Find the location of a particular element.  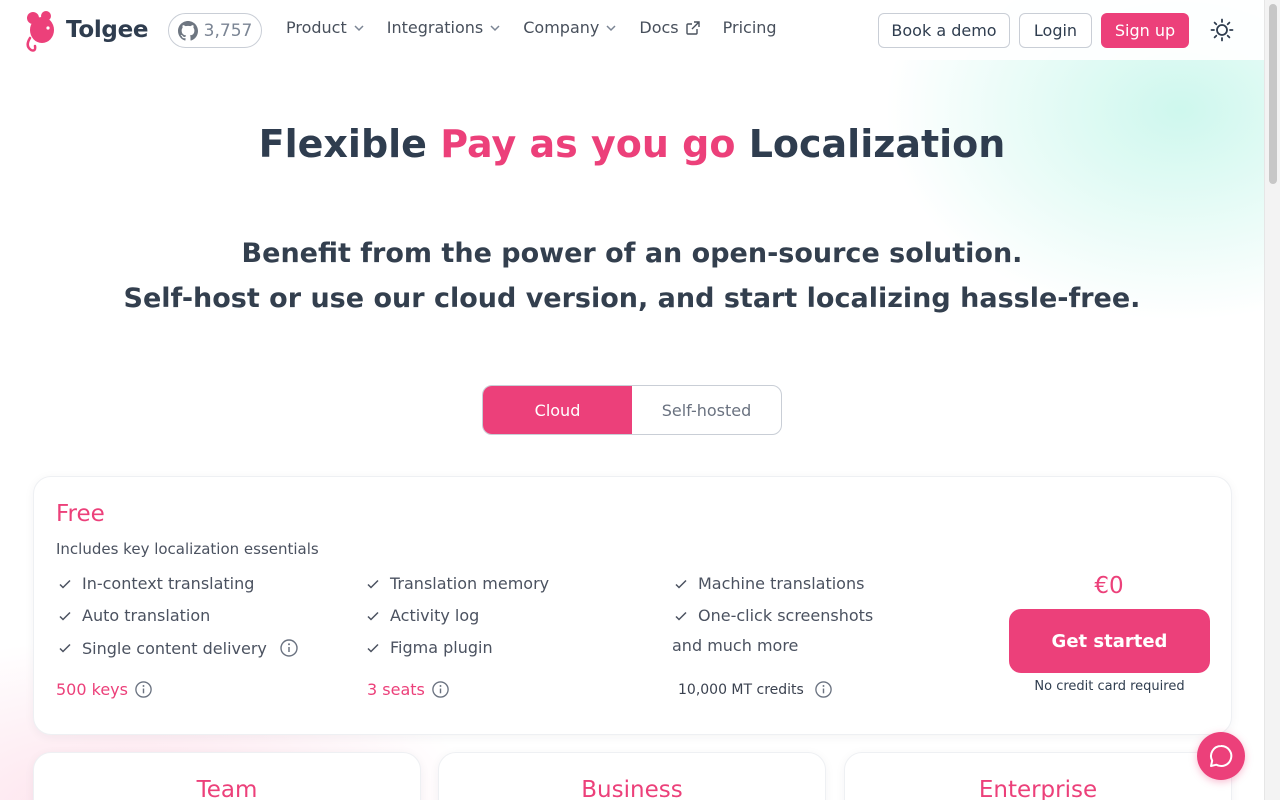

feature-item: Translation memory is located at coordinates (457, 583).